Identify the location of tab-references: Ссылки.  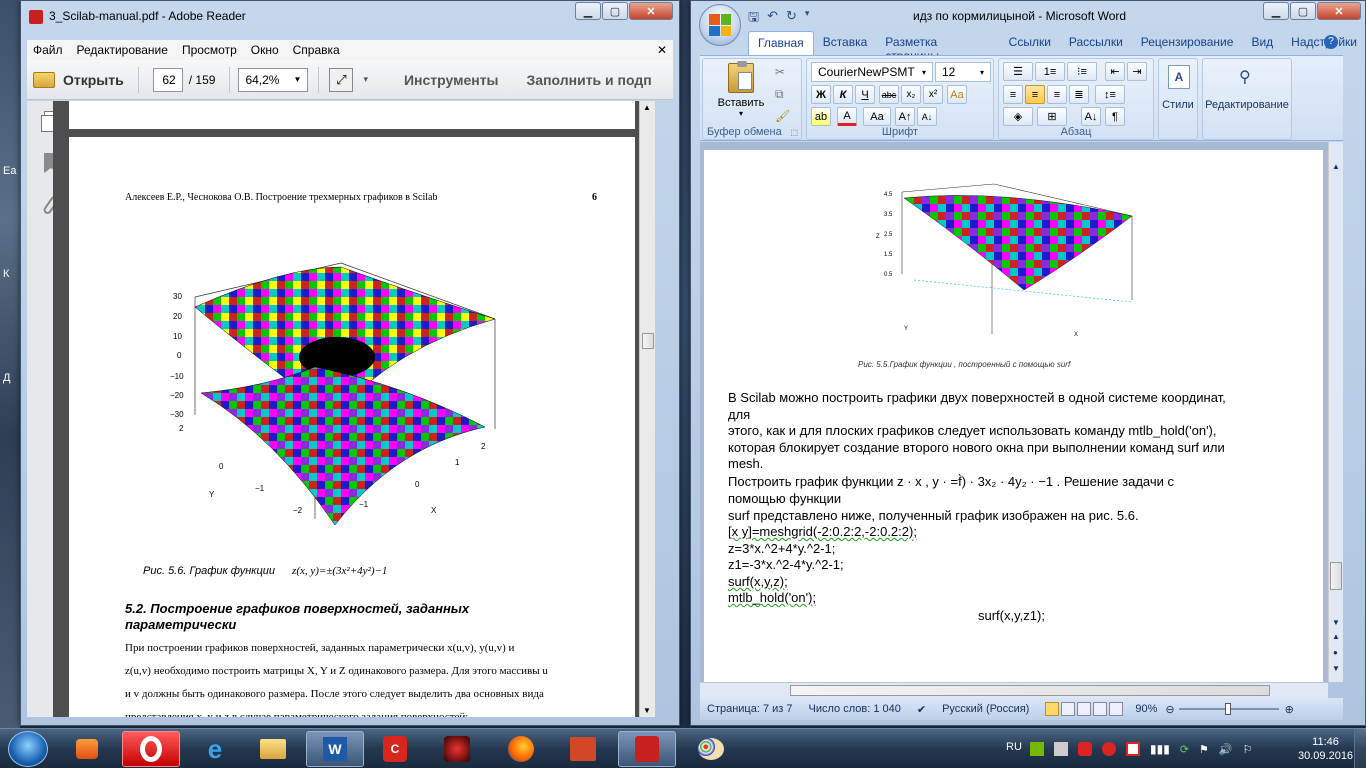
(1030, 43).